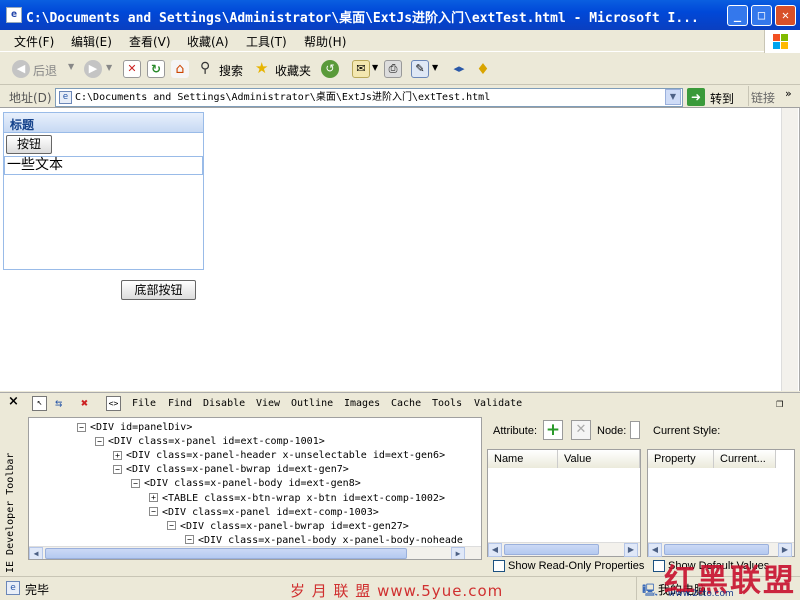 This screenshot has width=800, height=600. What do you see at coordinates (288, 527) in the screenshot?
I see `tree-node: − <DIV class=x-panel-bwrap id=ext-gen27>` at bounding box center [288, 527].